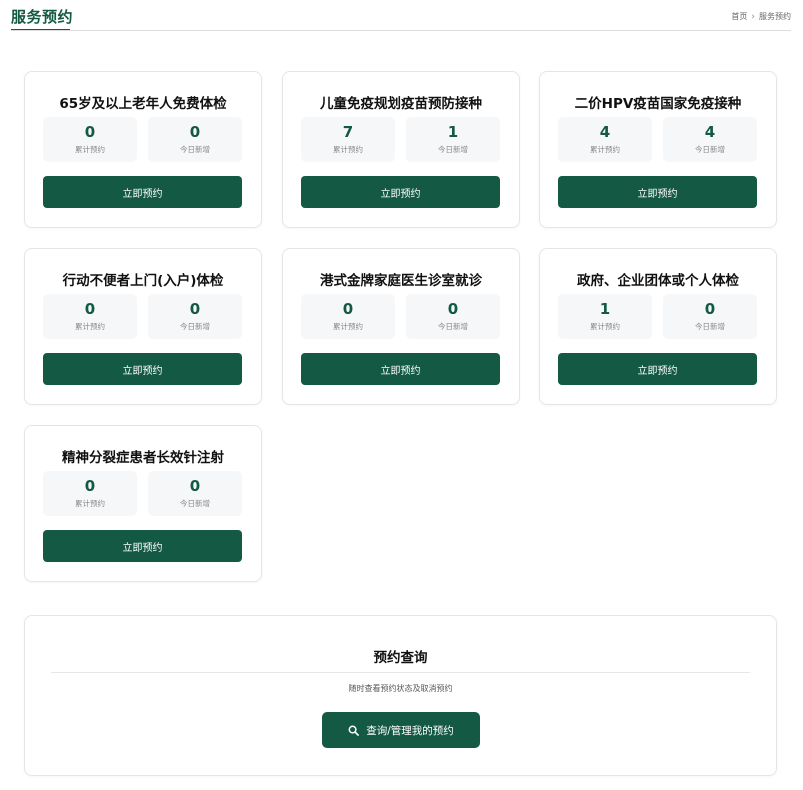 This screenshot has width=803, height=790. Describe the element at coordinates (42, 17) in the screenshot. I see `page-title: 服务预约` at that location.